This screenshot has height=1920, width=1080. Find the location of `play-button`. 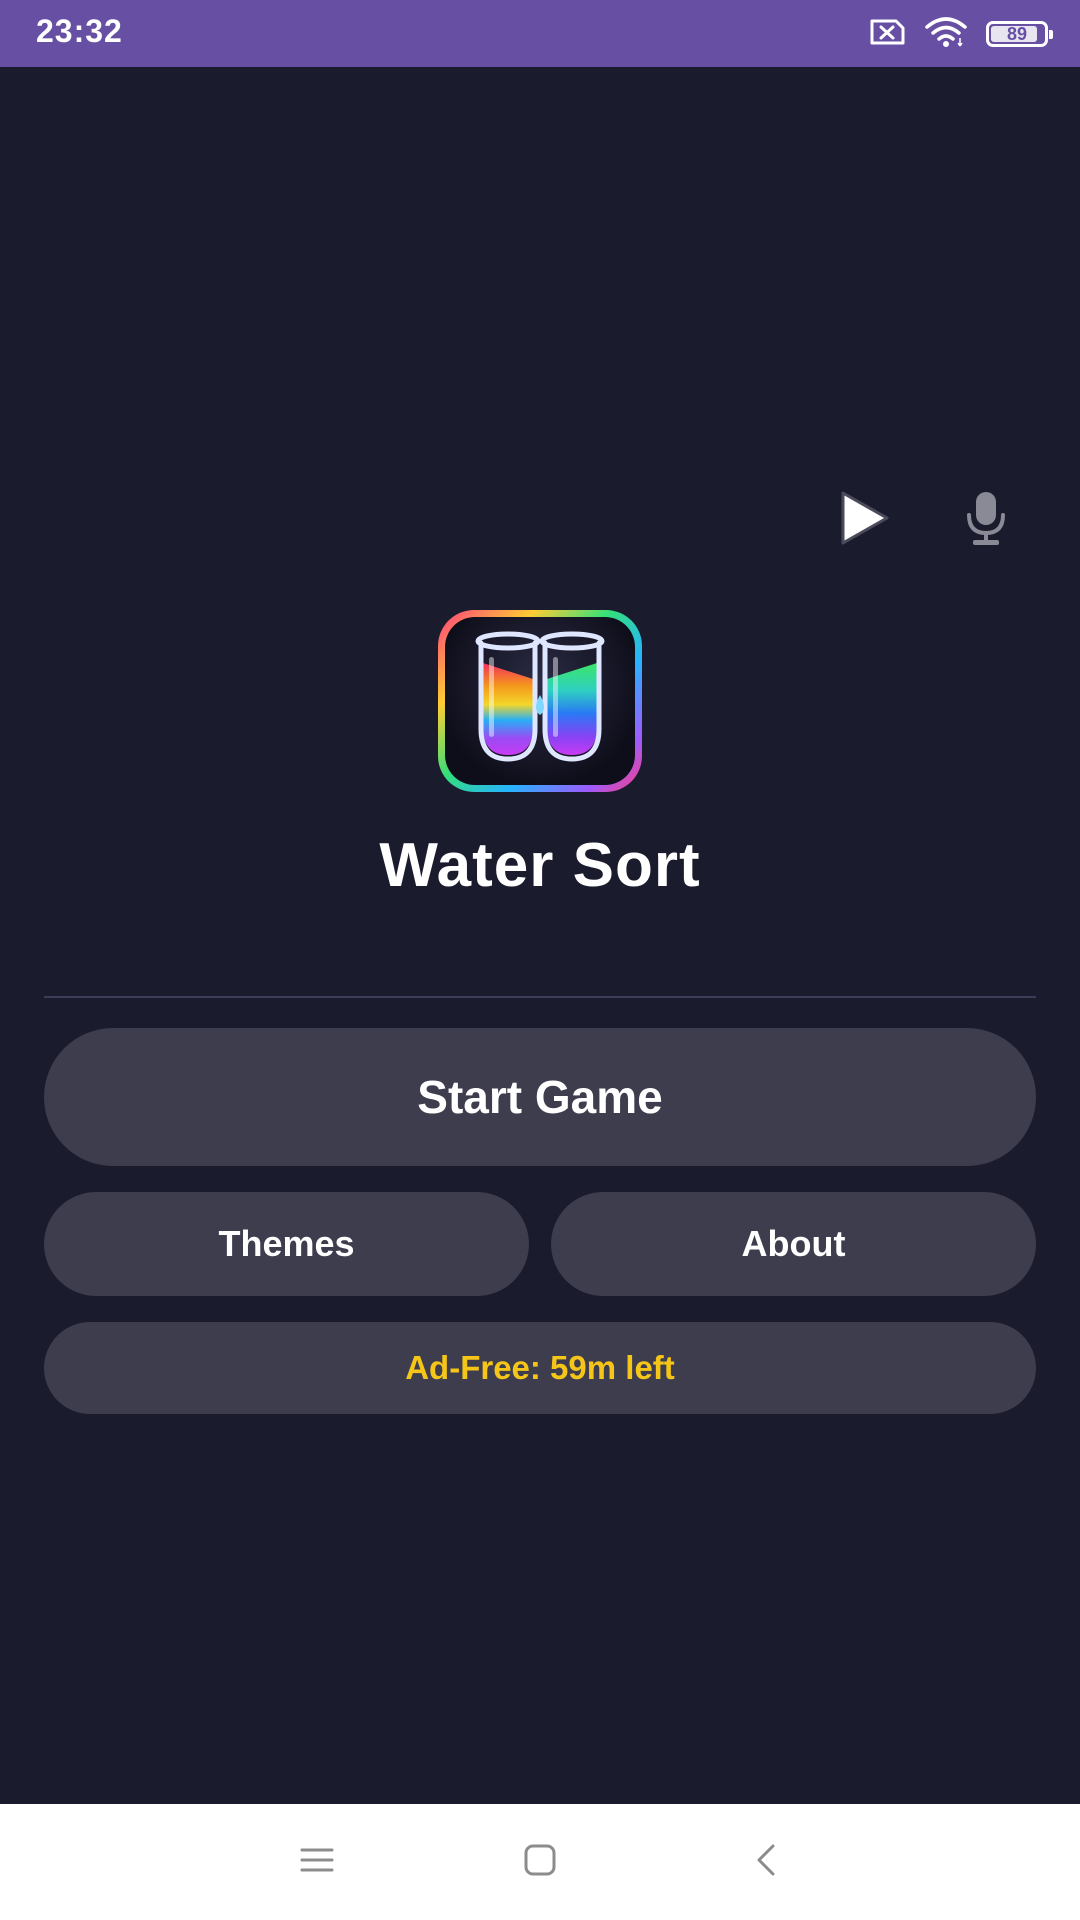

play-button is located at coordinates (864, 520).